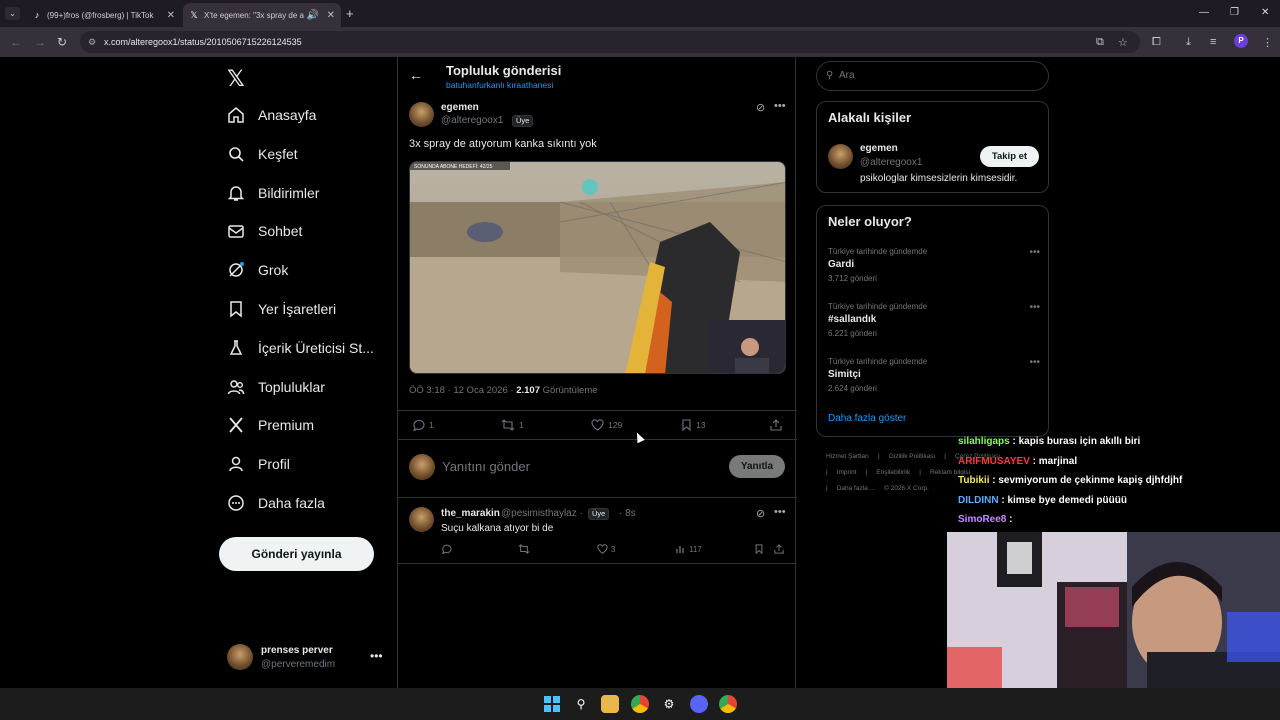  Describe the element at coordinates (271, 115) in the screenshot. I see `nav-item-home: Anasayfa` at that location.